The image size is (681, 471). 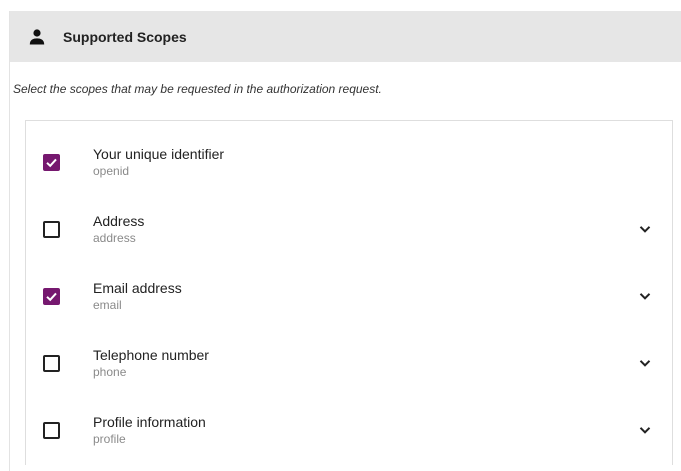 I want to click on scope-checkbox-address, so click(x=51, y=229).